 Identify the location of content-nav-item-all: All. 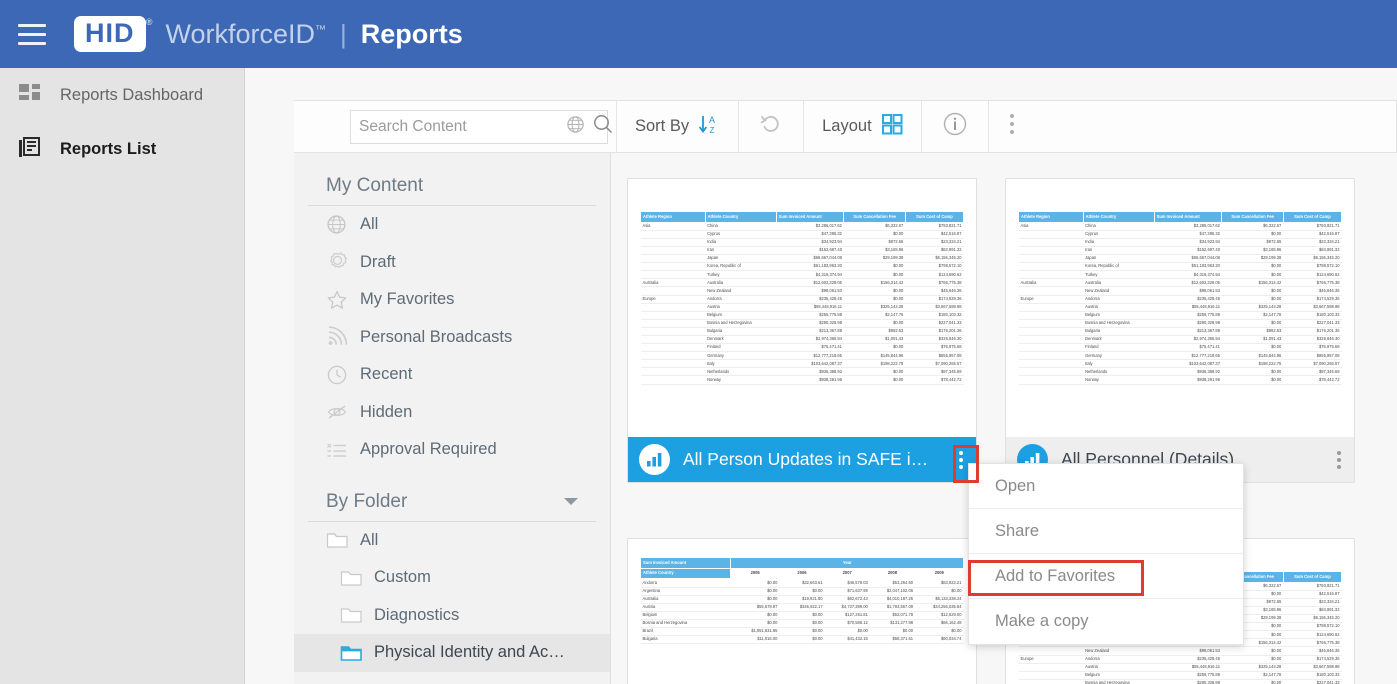
(452, 225).